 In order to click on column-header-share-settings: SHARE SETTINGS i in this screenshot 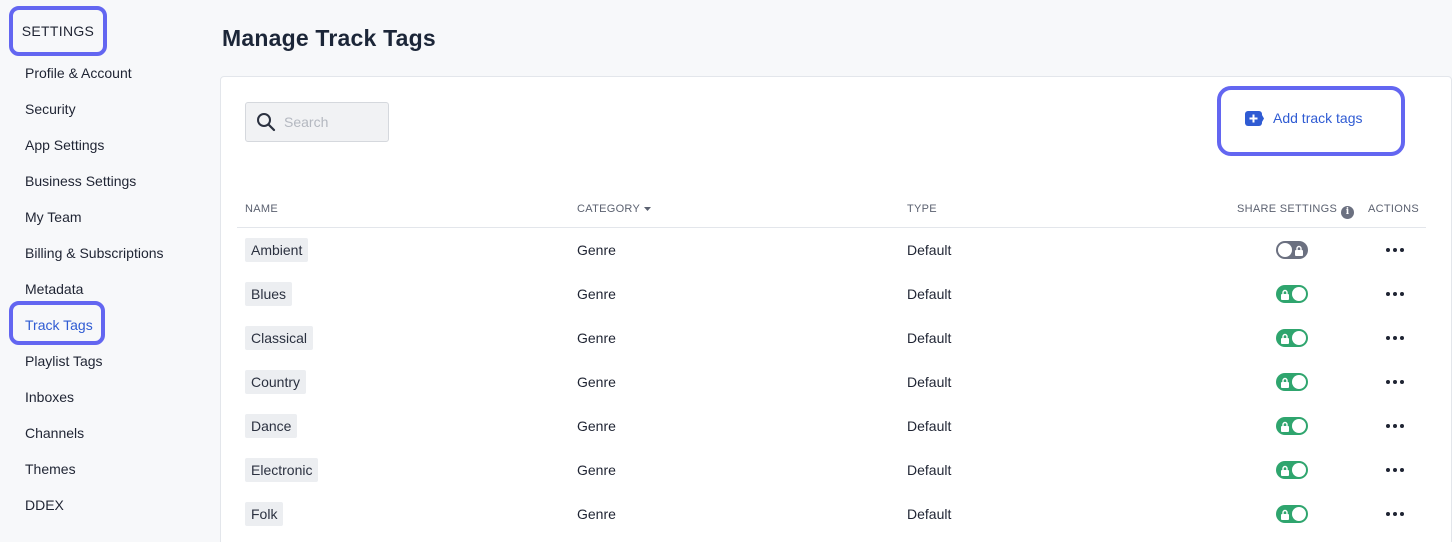, I will do `click(1296, 210)`.